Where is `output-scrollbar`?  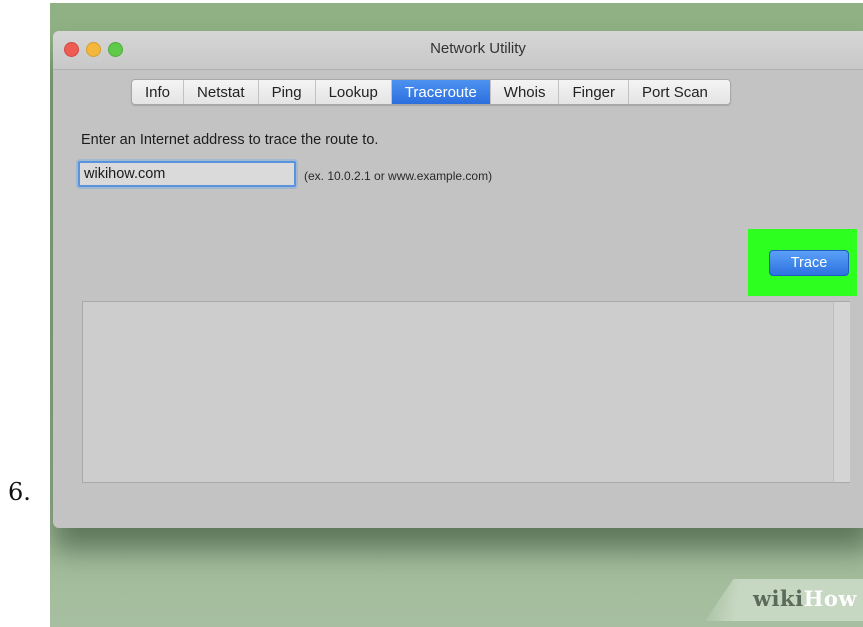 output-scrollbar is located at coordinates (841, 392).